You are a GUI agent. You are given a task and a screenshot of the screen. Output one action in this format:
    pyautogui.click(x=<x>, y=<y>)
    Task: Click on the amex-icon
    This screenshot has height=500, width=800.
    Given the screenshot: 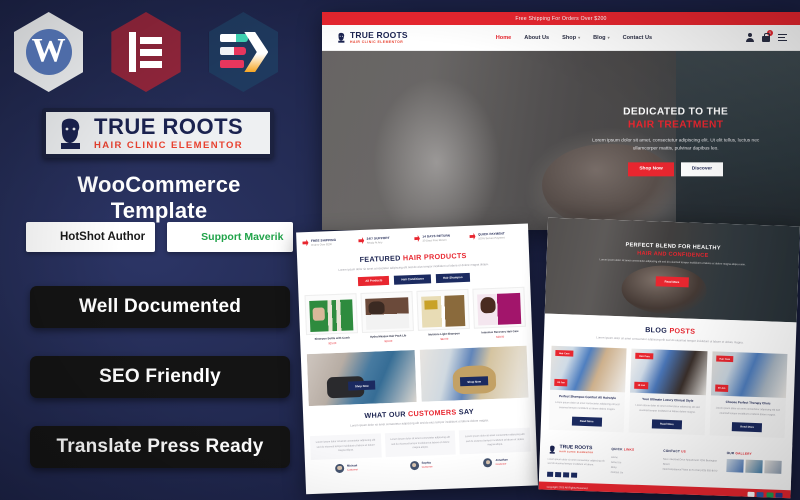 What is the action you would take?
    pyautogui.click(x=779, y=495)
    